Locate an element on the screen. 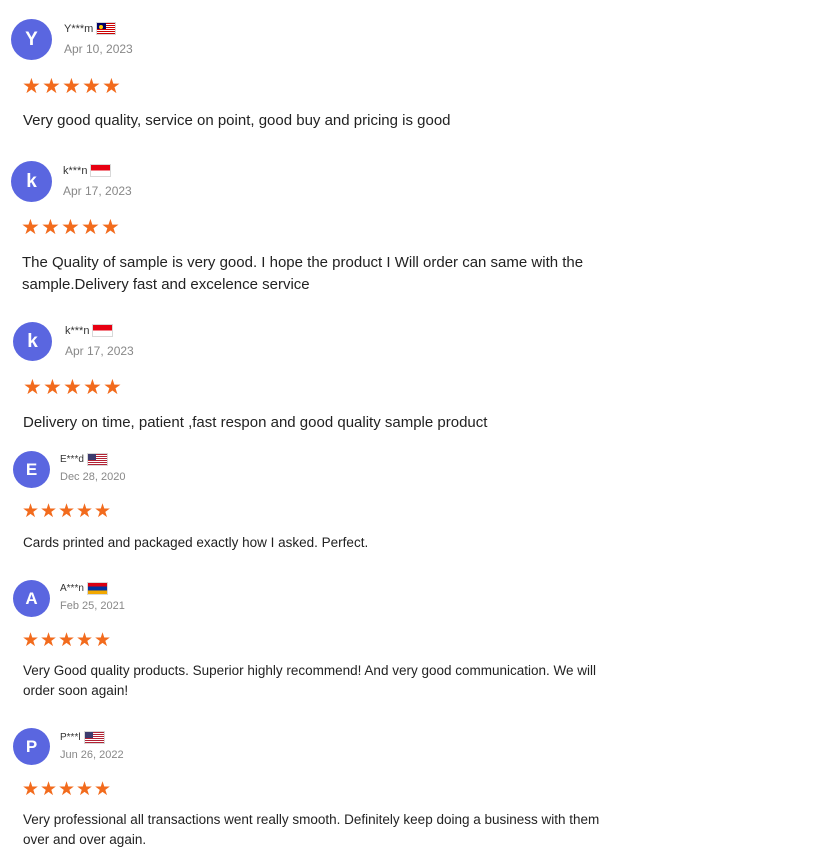  malaysia-flag-icon is located at coordinates (106, 28).